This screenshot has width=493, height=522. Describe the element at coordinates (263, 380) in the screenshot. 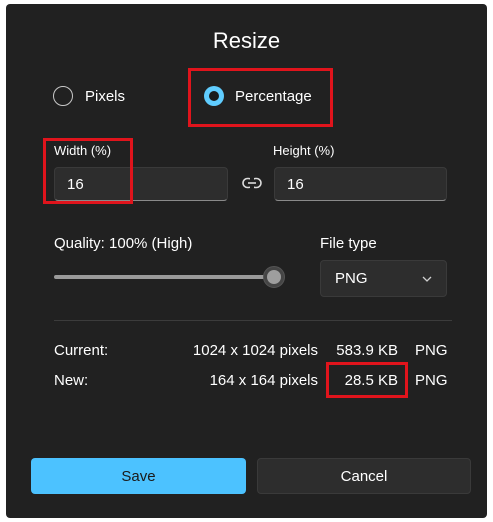

I see `new-dimensions: 164 x 164 pixels` at that location.